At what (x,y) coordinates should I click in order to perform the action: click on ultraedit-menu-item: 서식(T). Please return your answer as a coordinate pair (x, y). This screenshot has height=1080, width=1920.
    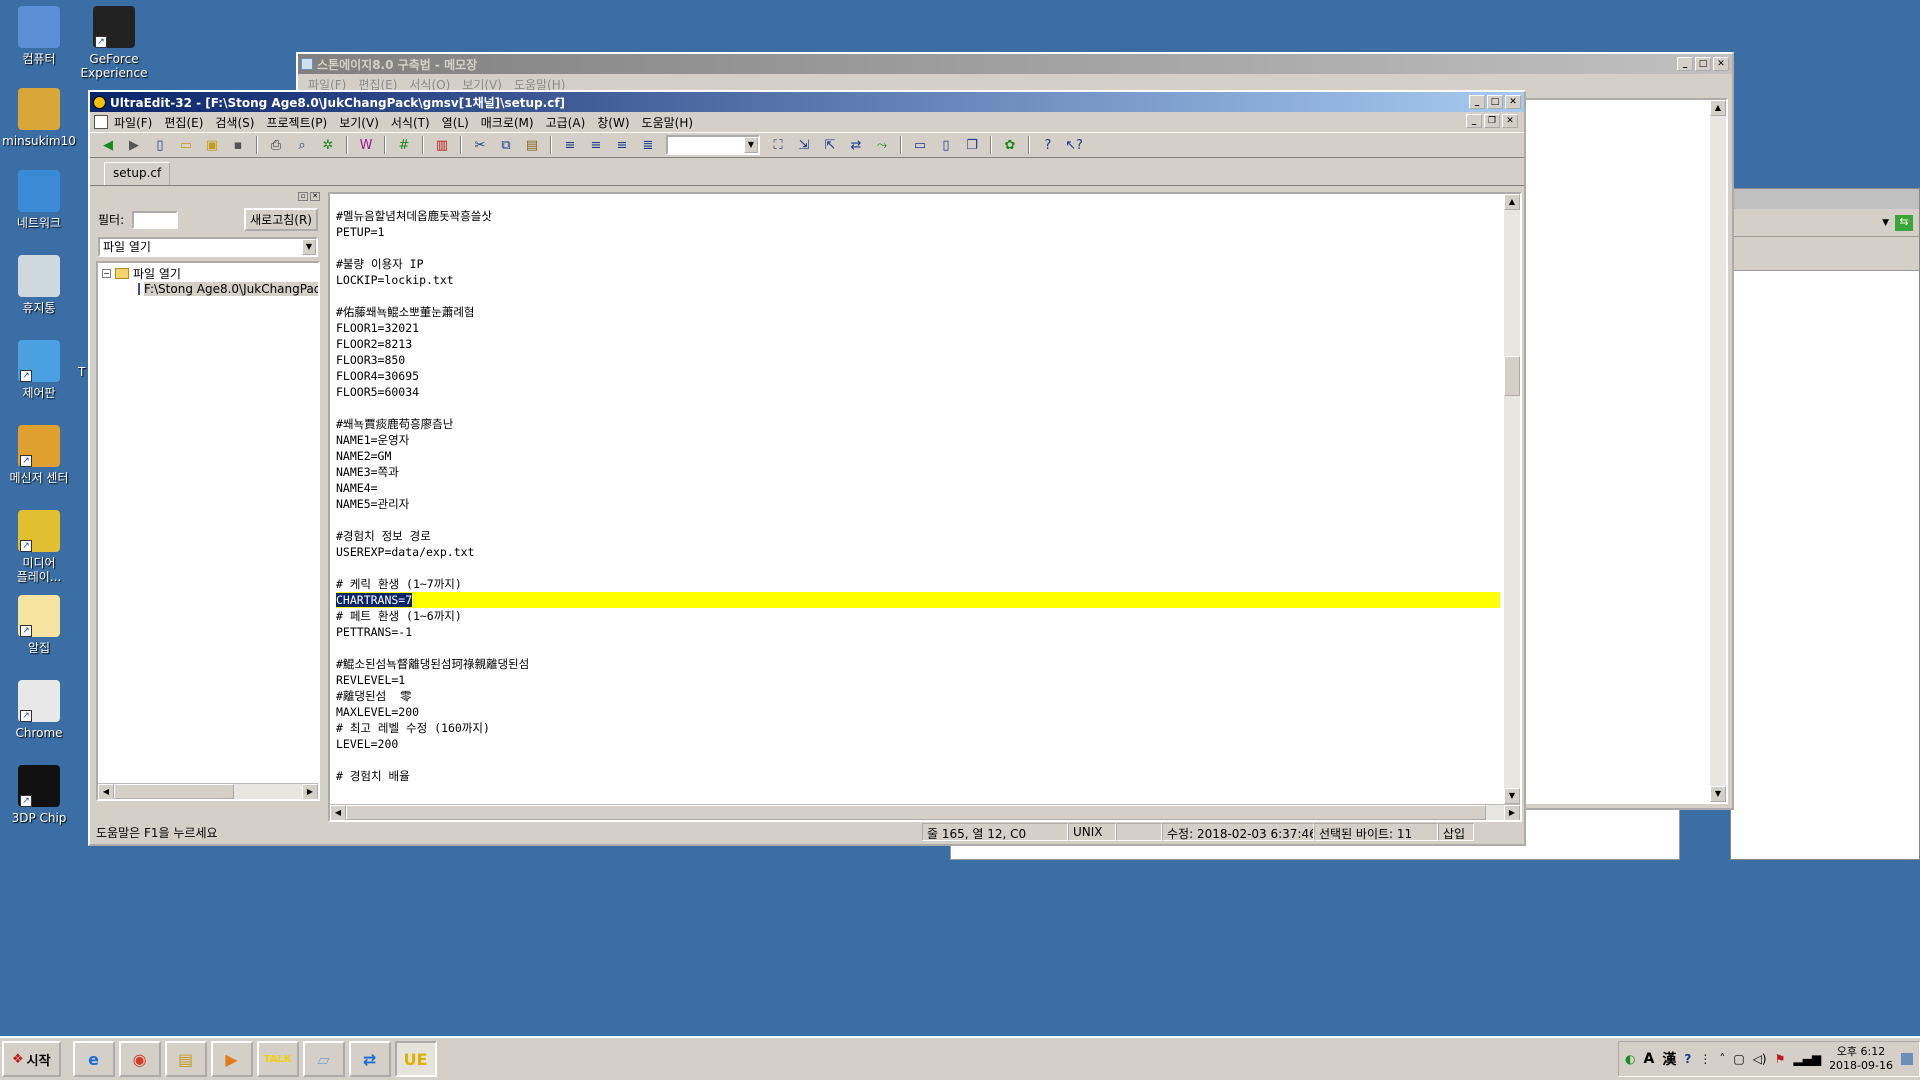
    Looking at the image, I should click on (410, 122).